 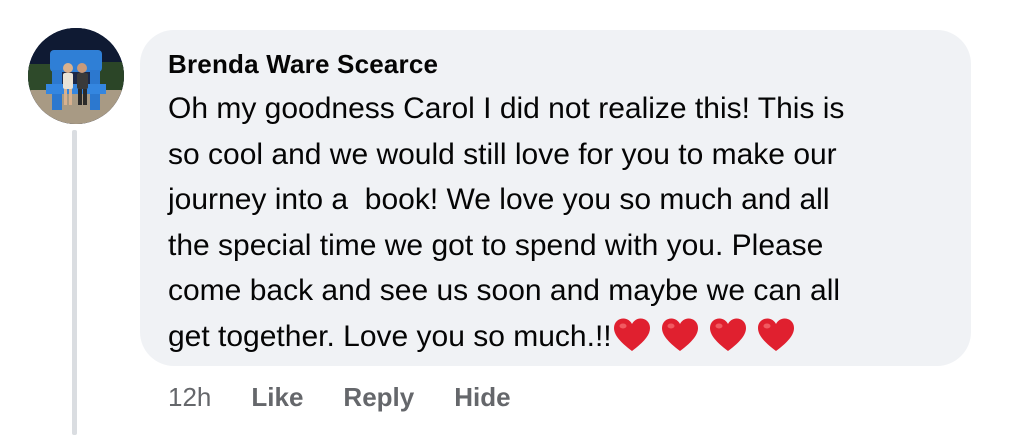 What do you see at coordinates (378, 397) in the screenshot?
I see `reply-button: Reply` at bounding box center [378, 397].